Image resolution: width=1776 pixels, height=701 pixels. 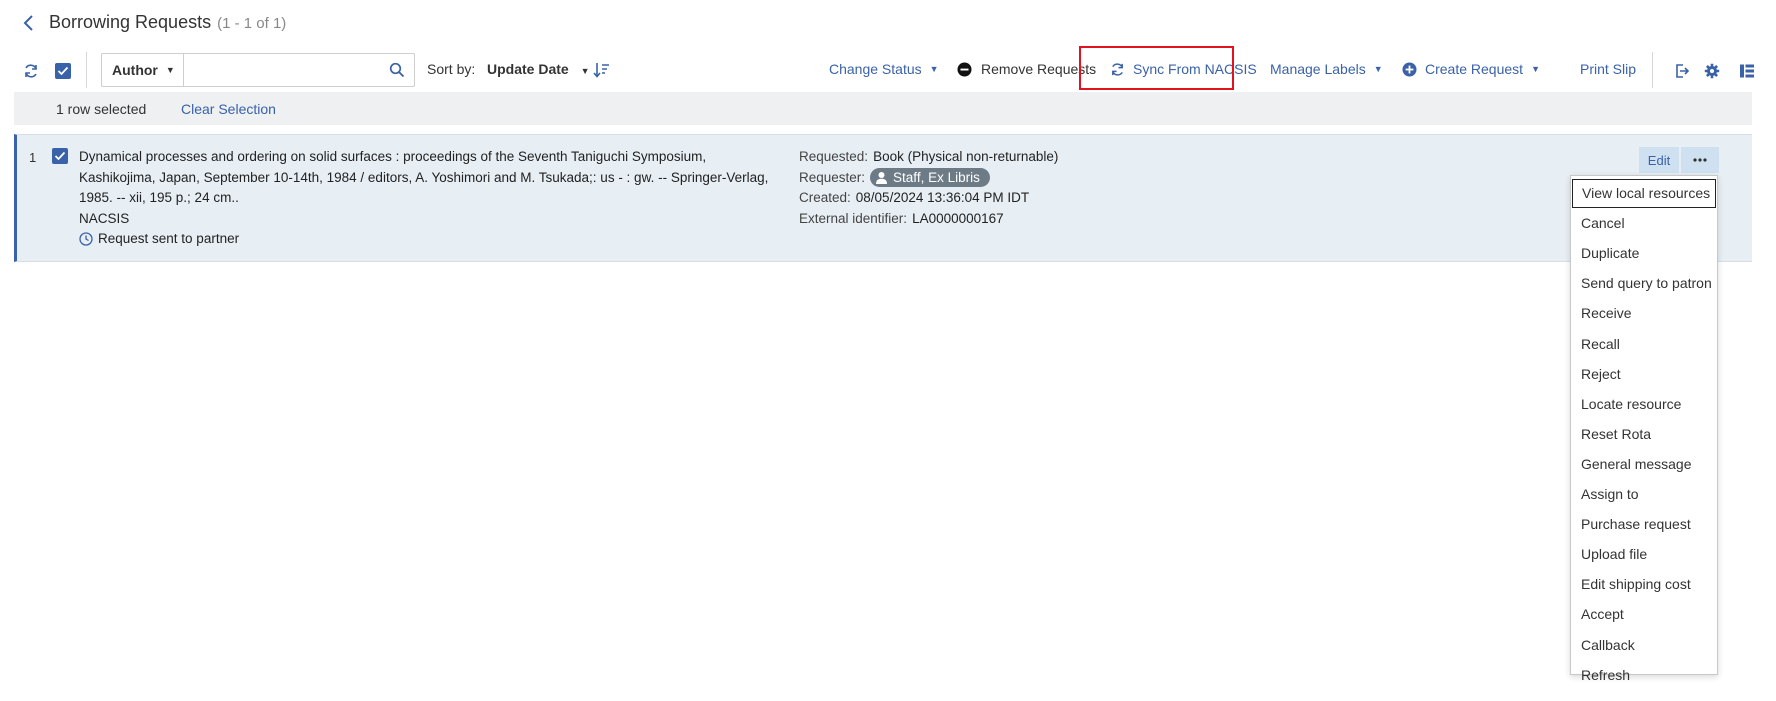 What do you see at coordinates (1644, 313) in the screenshot?
I see `menu-item-receive: Receive` at bounding box center [1644, 313].